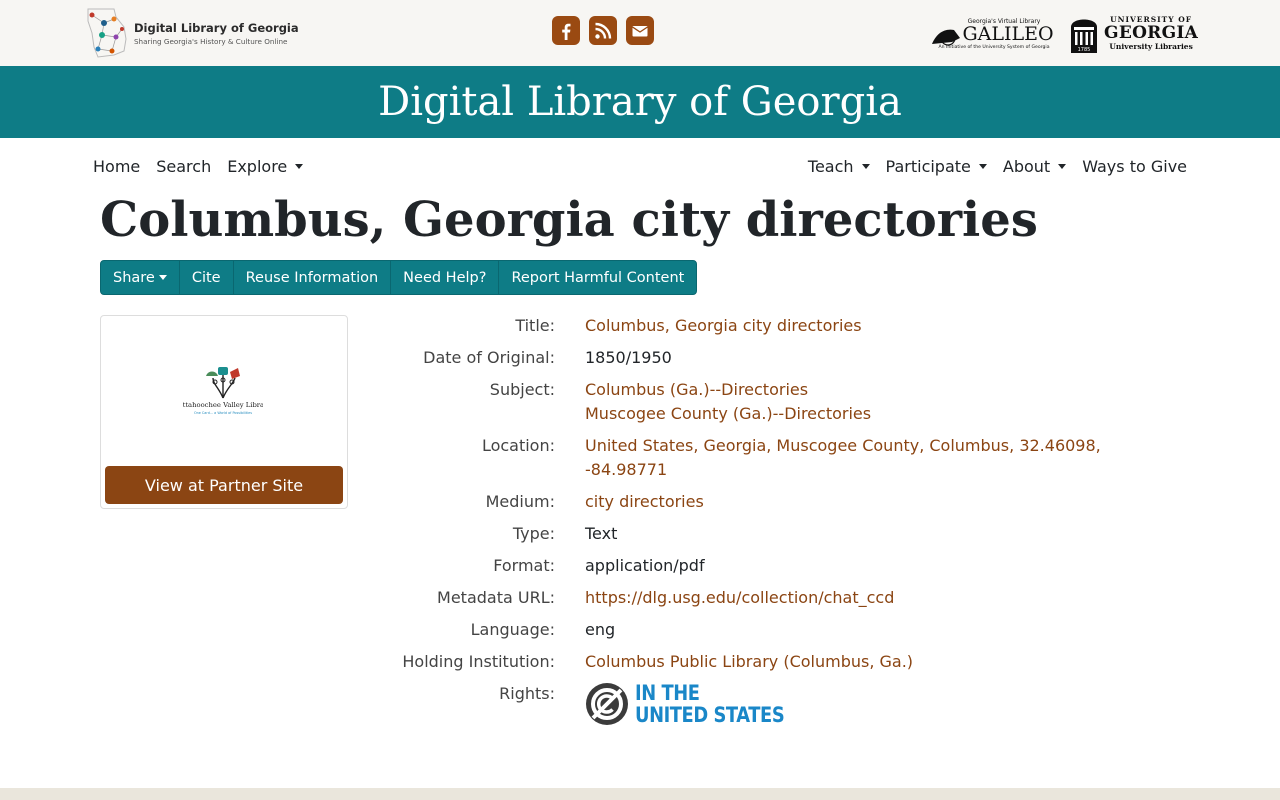 This screenshot has height=800, width=1280. I want to click on holding-institution-label: Holding Institution:, so click(478, 661).